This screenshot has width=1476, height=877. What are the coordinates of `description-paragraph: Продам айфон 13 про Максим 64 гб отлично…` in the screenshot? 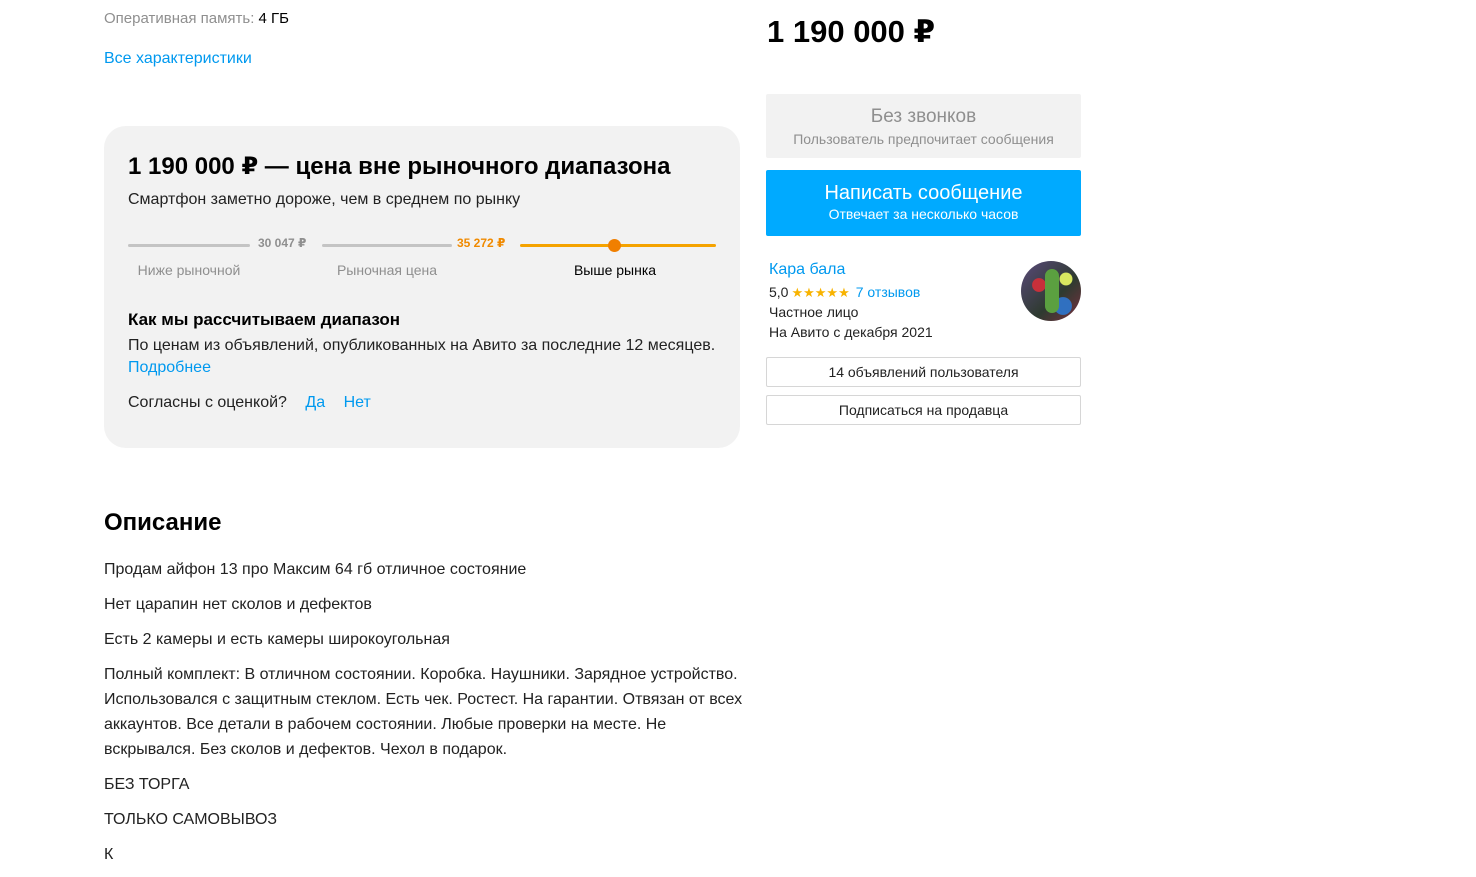 It's located at (315, 569).